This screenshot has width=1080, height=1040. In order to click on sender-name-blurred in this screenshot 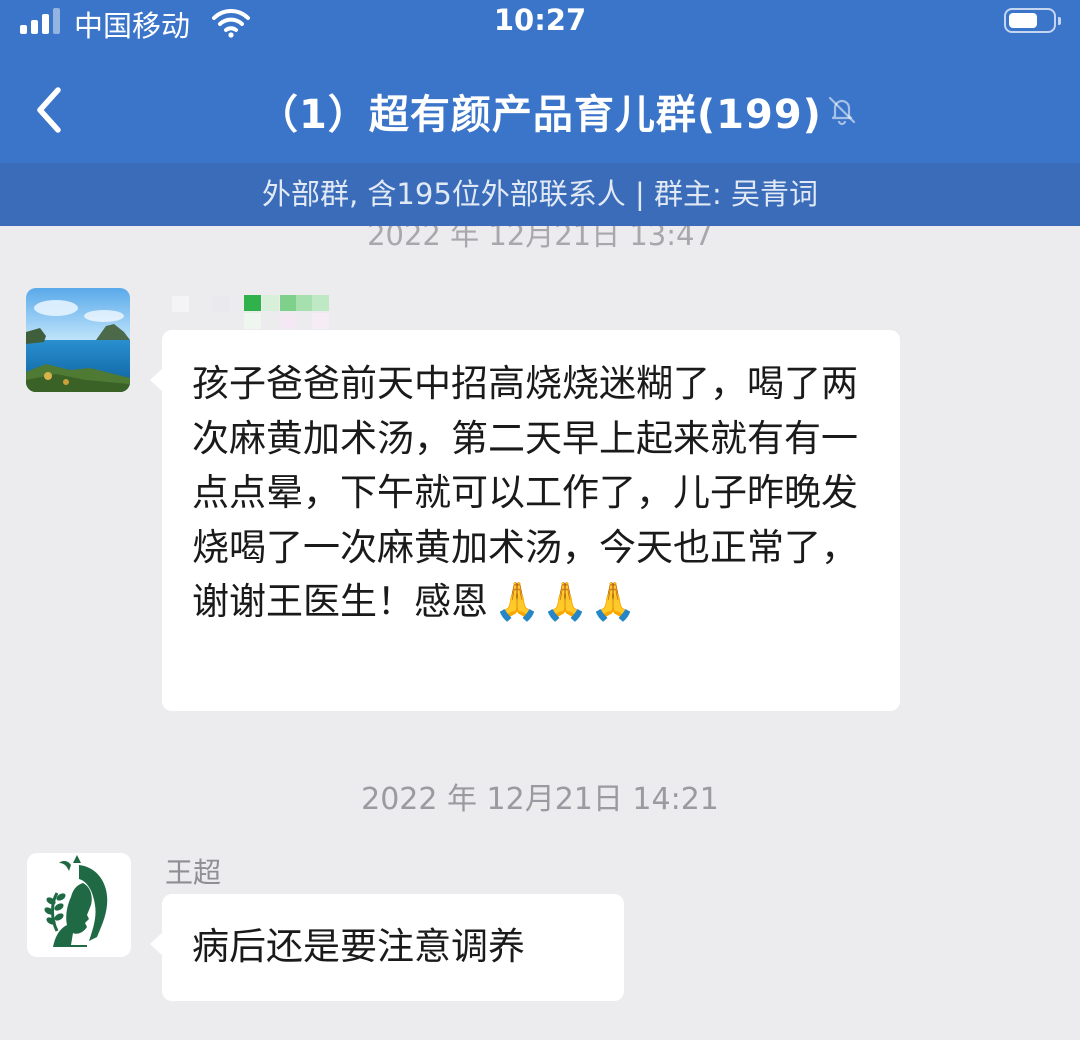, I will do `click(272, 312)`.